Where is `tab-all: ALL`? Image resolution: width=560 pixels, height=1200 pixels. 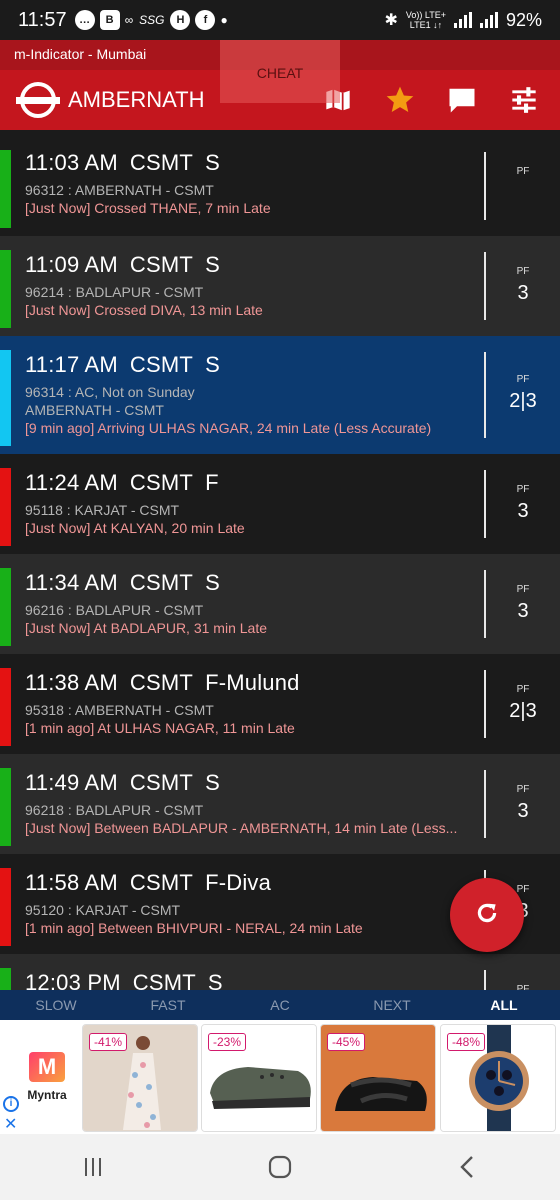 tab-all: ALL is located at coordinates (504, 1005).